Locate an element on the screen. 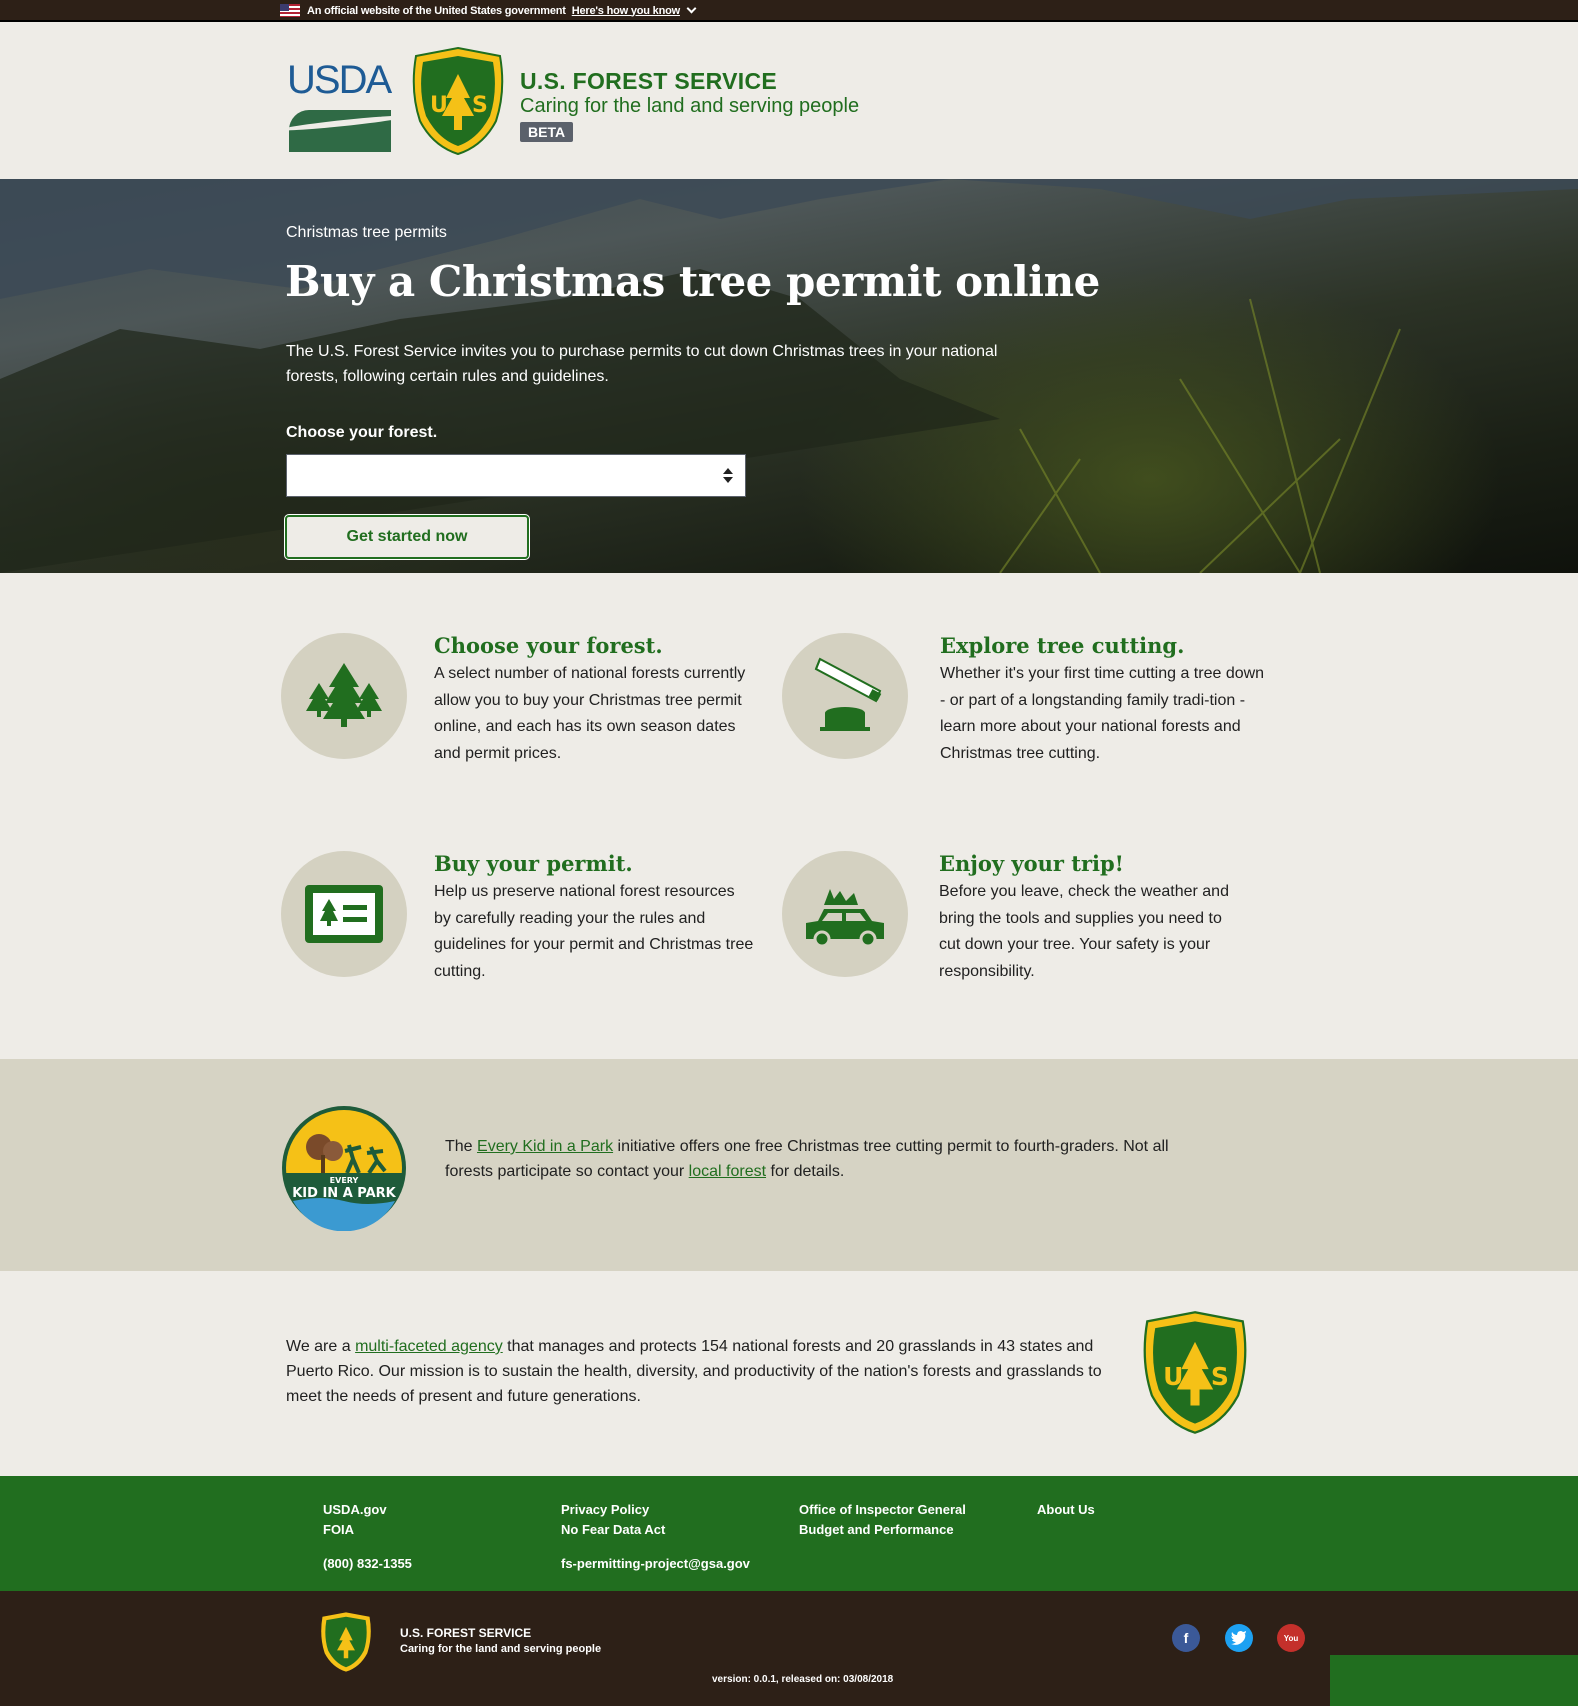  footer-link-no-fear: No Fear Data Act is located at coordinates (655, 1530).